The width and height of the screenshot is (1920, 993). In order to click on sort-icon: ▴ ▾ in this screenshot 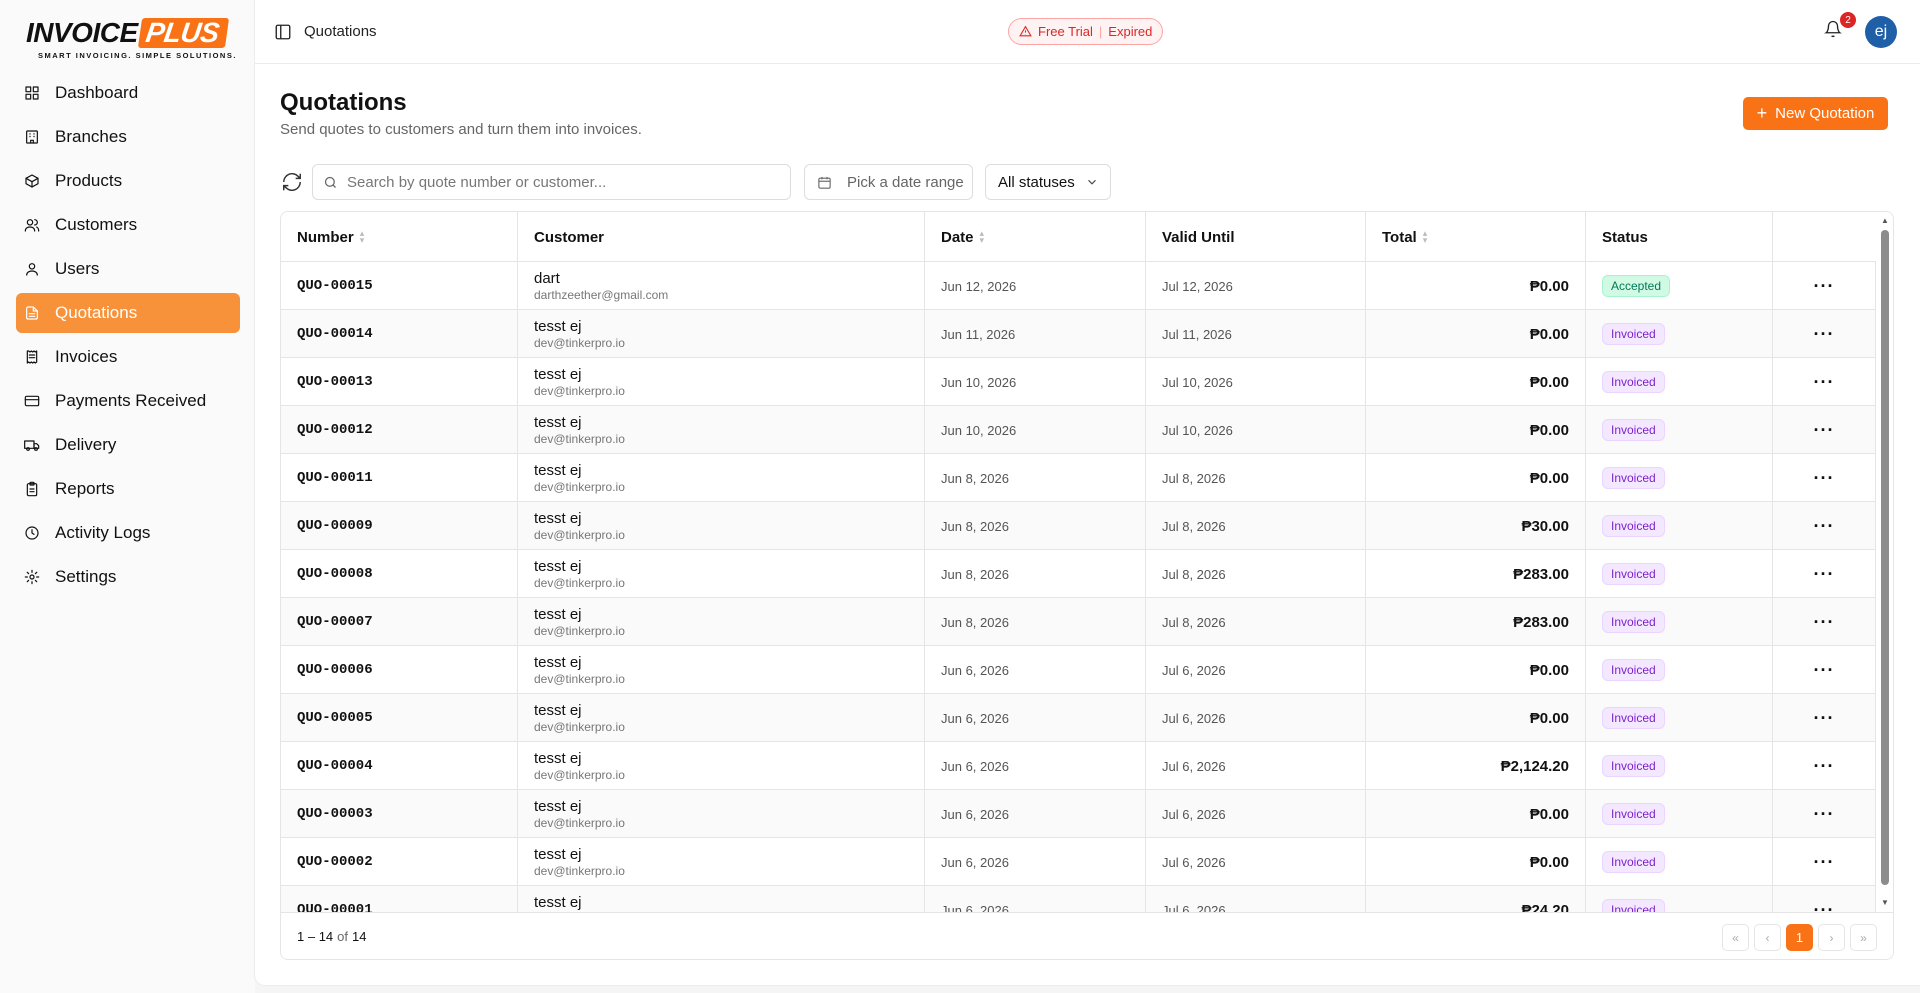, I will do `click(362, 236)`.